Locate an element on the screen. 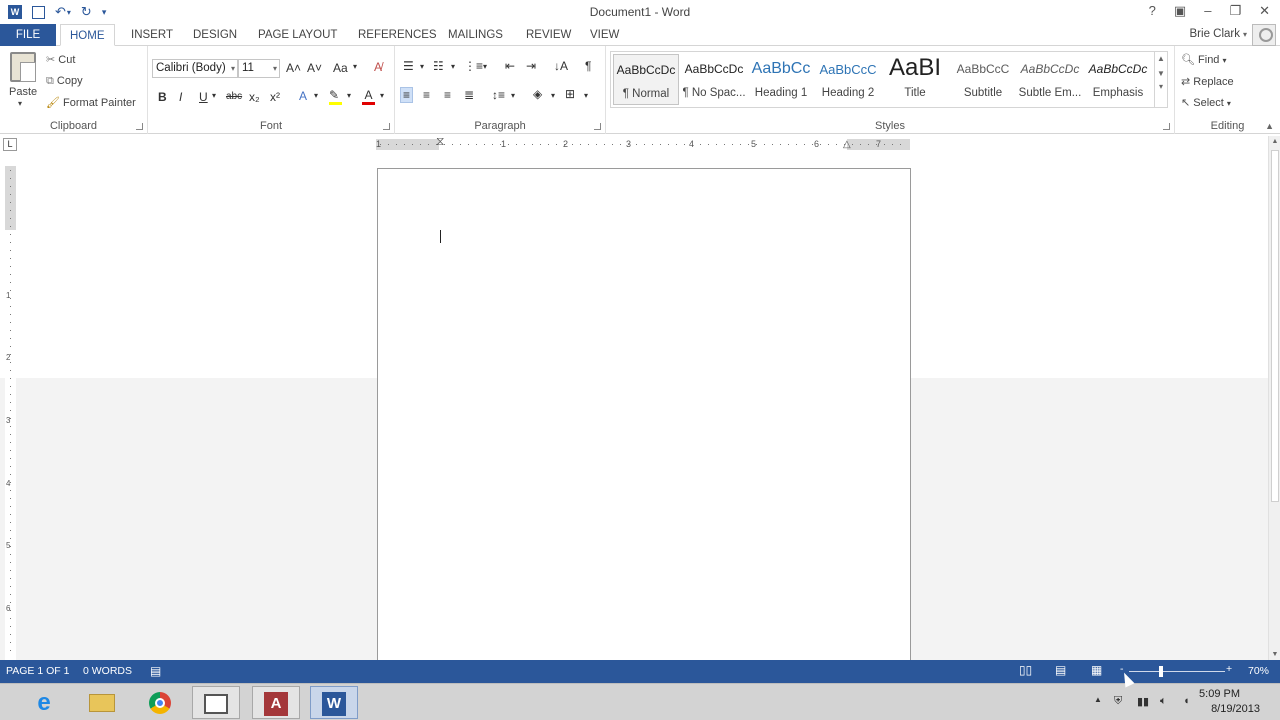 Image resolution: width=1280 pixels, height=720 pixels. underline-dropdown-icon: ▾ is located at coordinates (214, 95).